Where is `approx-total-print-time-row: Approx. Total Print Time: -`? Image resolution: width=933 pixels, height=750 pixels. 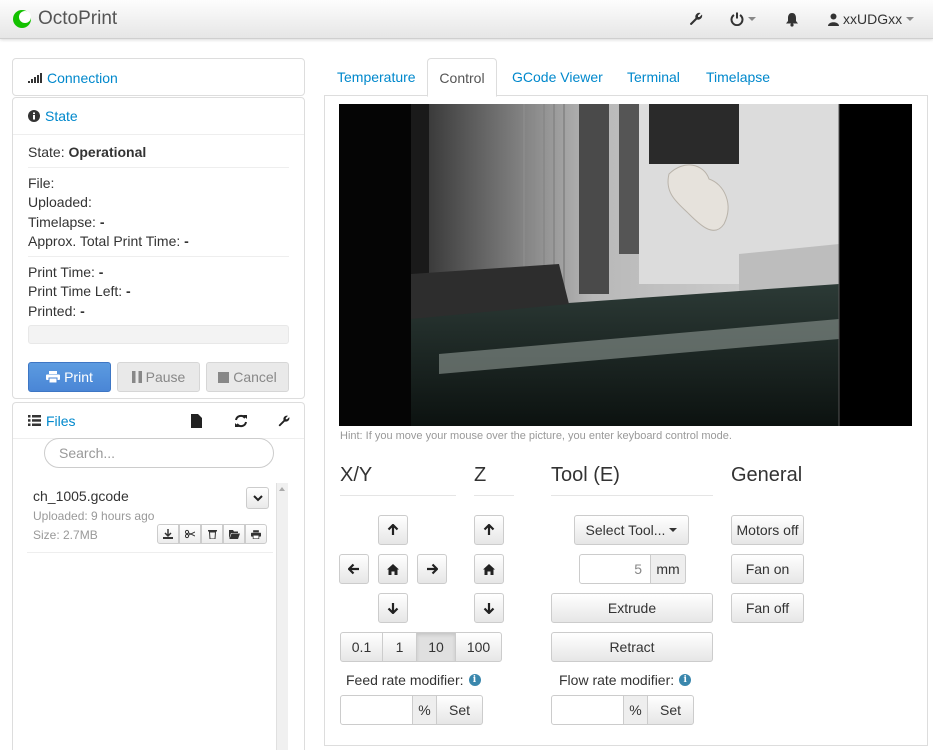 approx-total-print-time-row: Approx. Total Print Time: - is located at coordinates (108, 241).